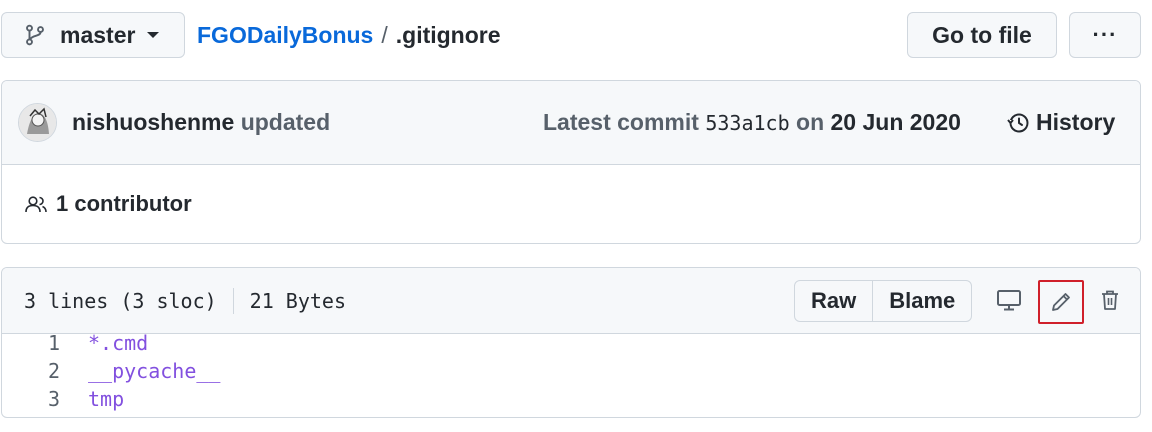  What do you see at coordinates (921, 301) in the screenshot?
I see `blame-button: Blame` at bounding box center [921, 301].